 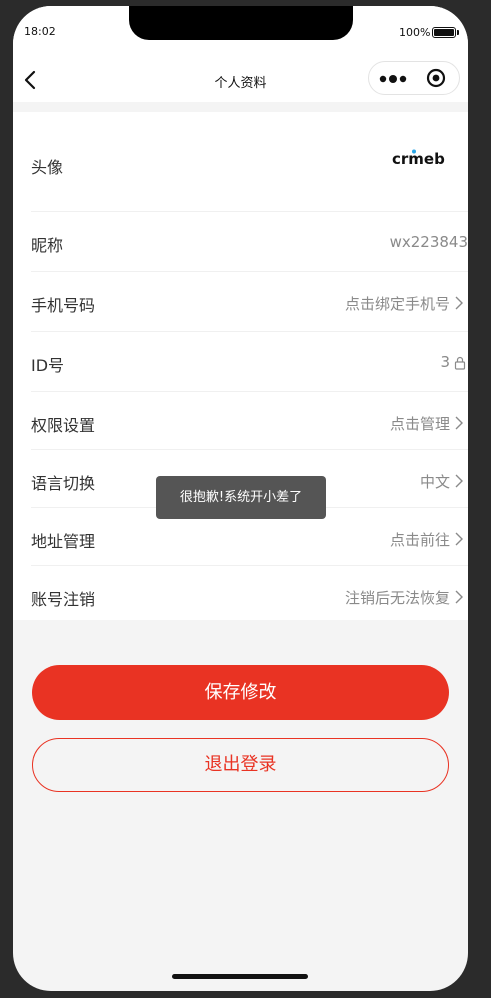 What do you see at coordinates (460, 363) in the screenshot?
I see `lock-icon` at bounding box center [460, 363].